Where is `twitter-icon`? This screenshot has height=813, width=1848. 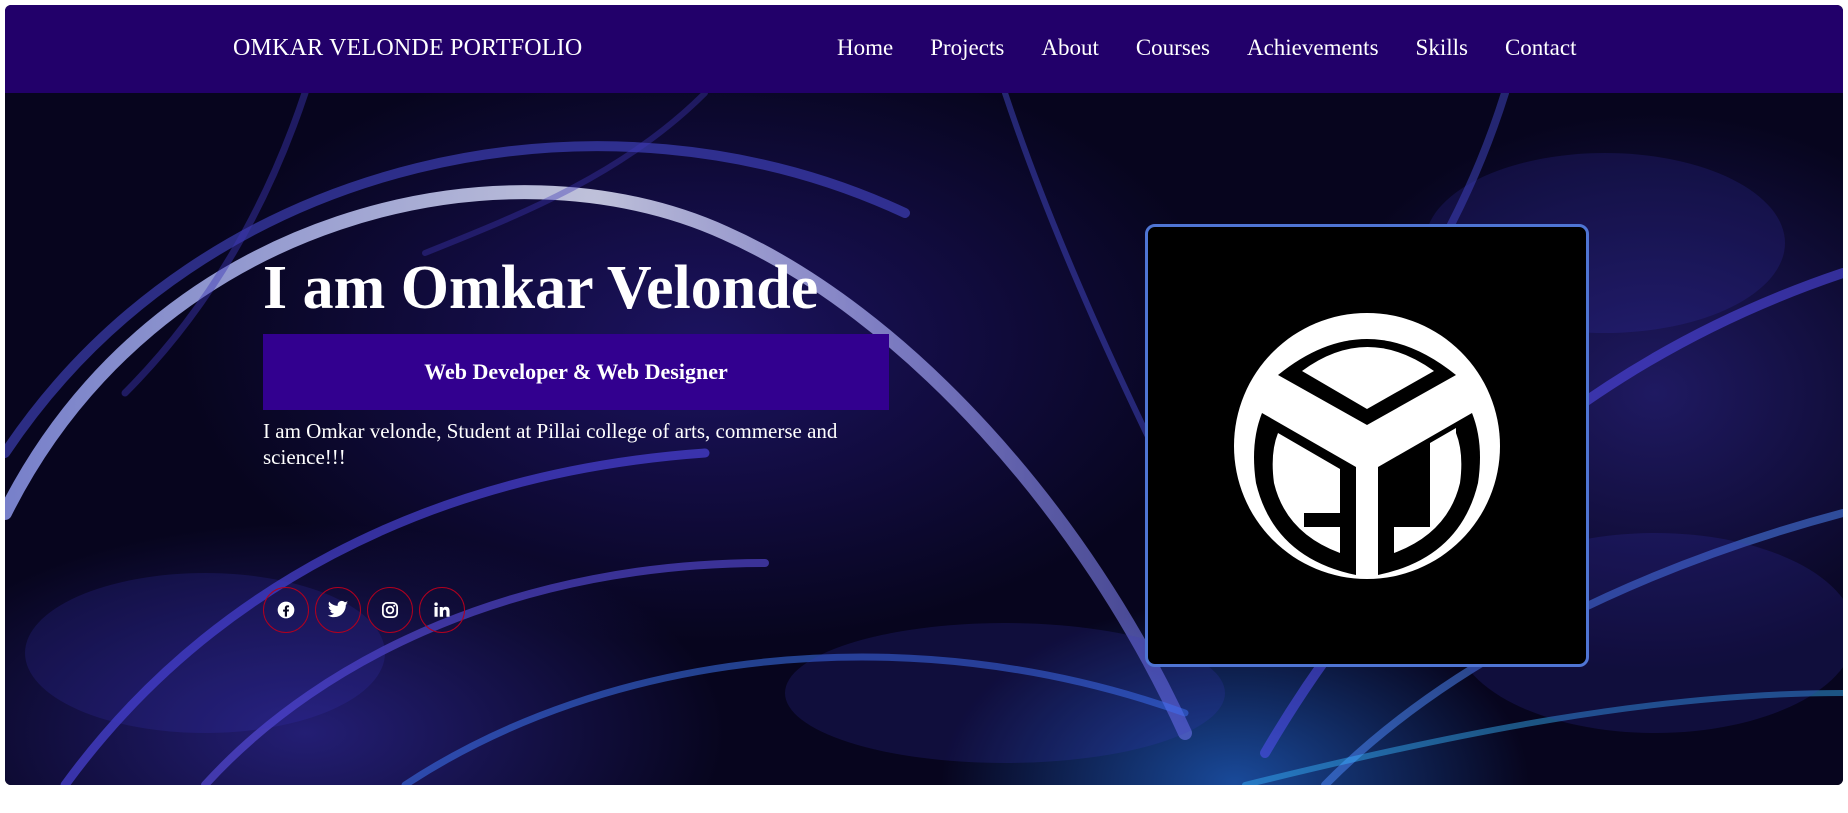 twitter-icon is located at coordinates (338, 609).